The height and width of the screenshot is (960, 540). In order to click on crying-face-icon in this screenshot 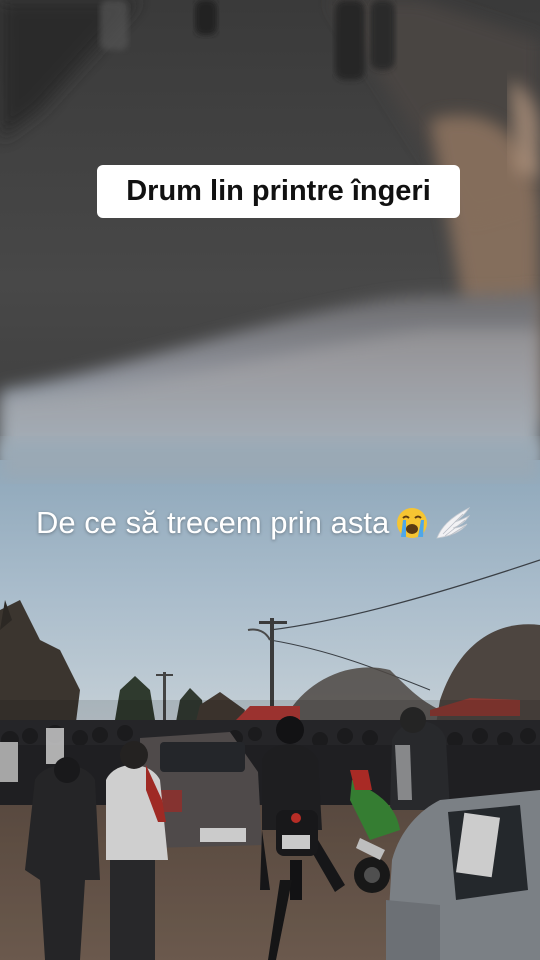, I will do `click(412, 523)`.